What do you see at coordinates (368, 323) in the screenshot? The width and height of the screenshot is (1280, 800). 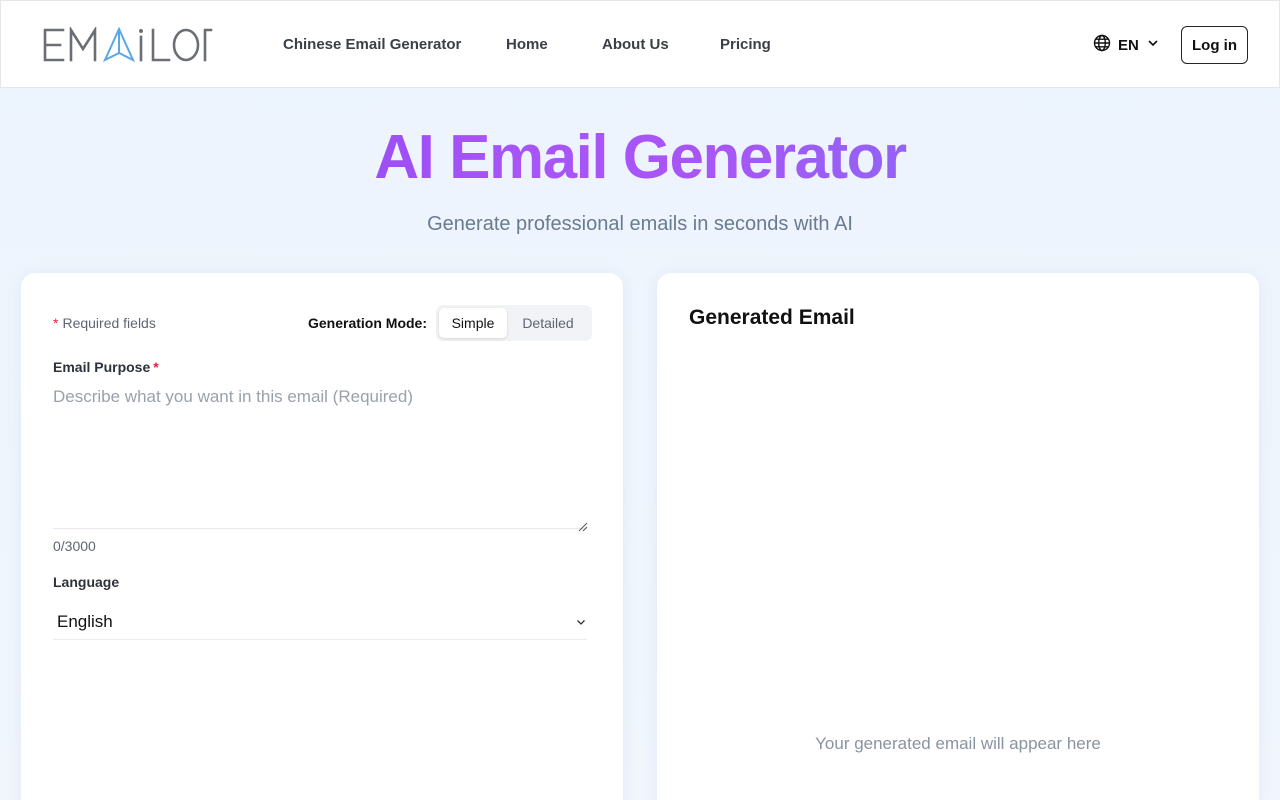 I see `generation-mode-label: Generation Mode:` at bounding box center [368, 323].